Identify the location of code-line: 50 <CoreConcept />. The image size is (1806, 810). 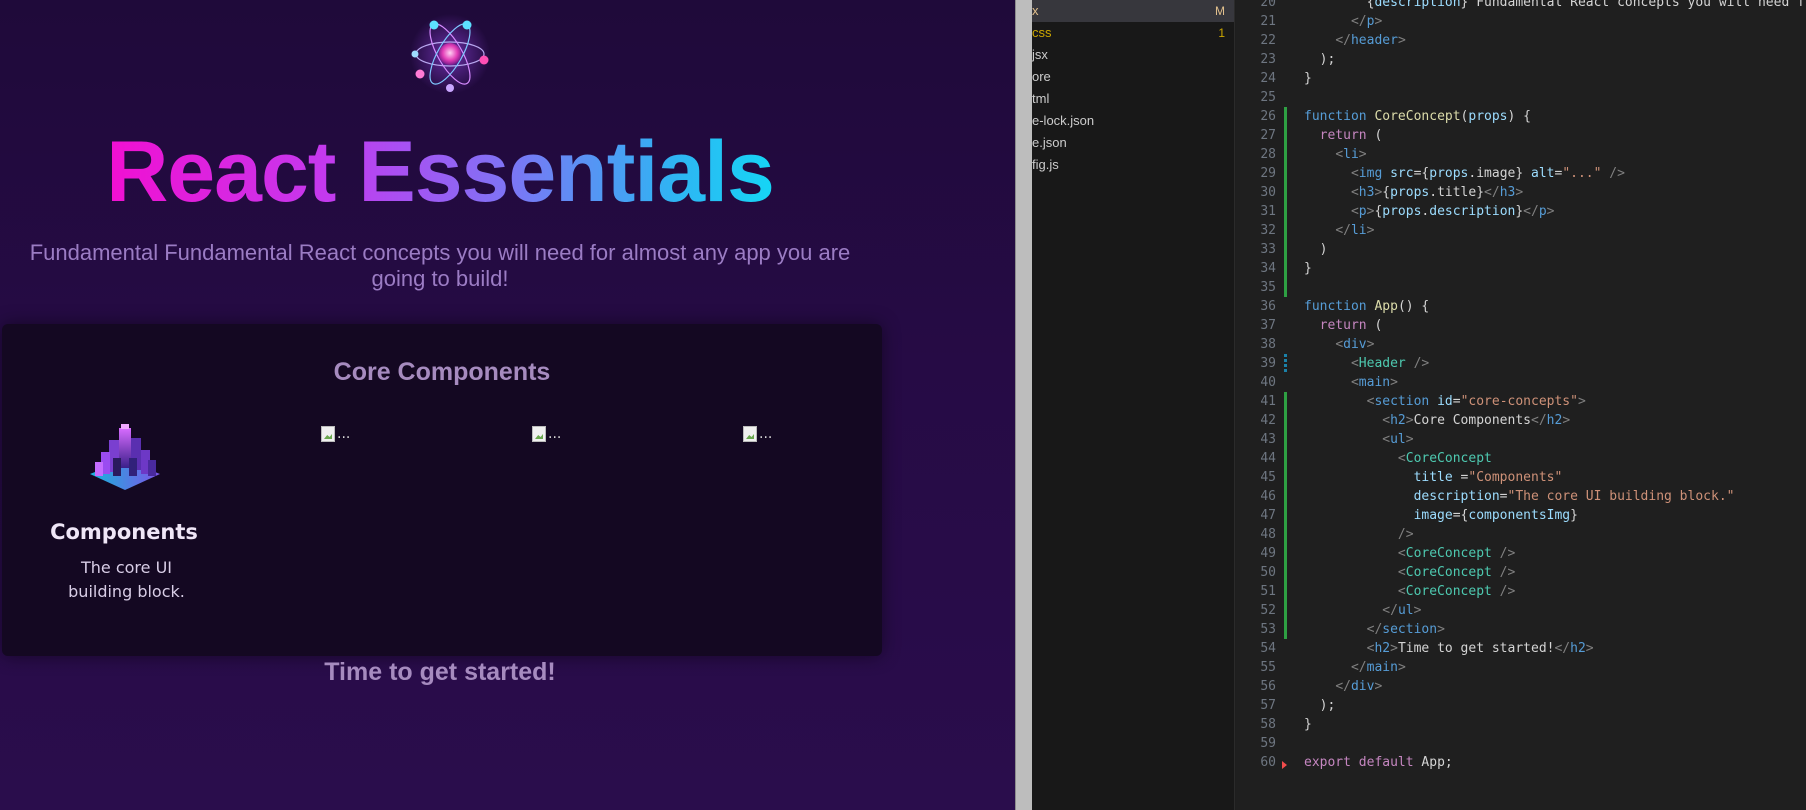
(1521, 572).